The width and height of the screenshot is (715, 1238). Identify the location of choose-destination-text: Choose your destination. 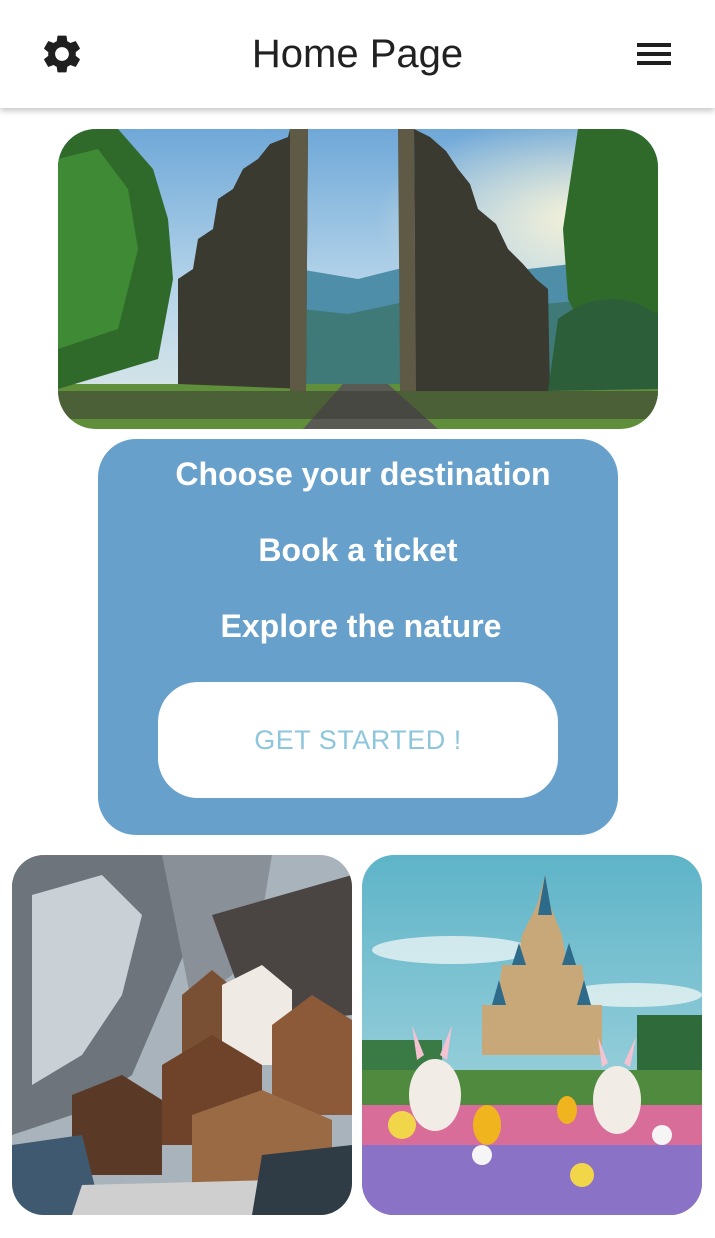
(363, 474).